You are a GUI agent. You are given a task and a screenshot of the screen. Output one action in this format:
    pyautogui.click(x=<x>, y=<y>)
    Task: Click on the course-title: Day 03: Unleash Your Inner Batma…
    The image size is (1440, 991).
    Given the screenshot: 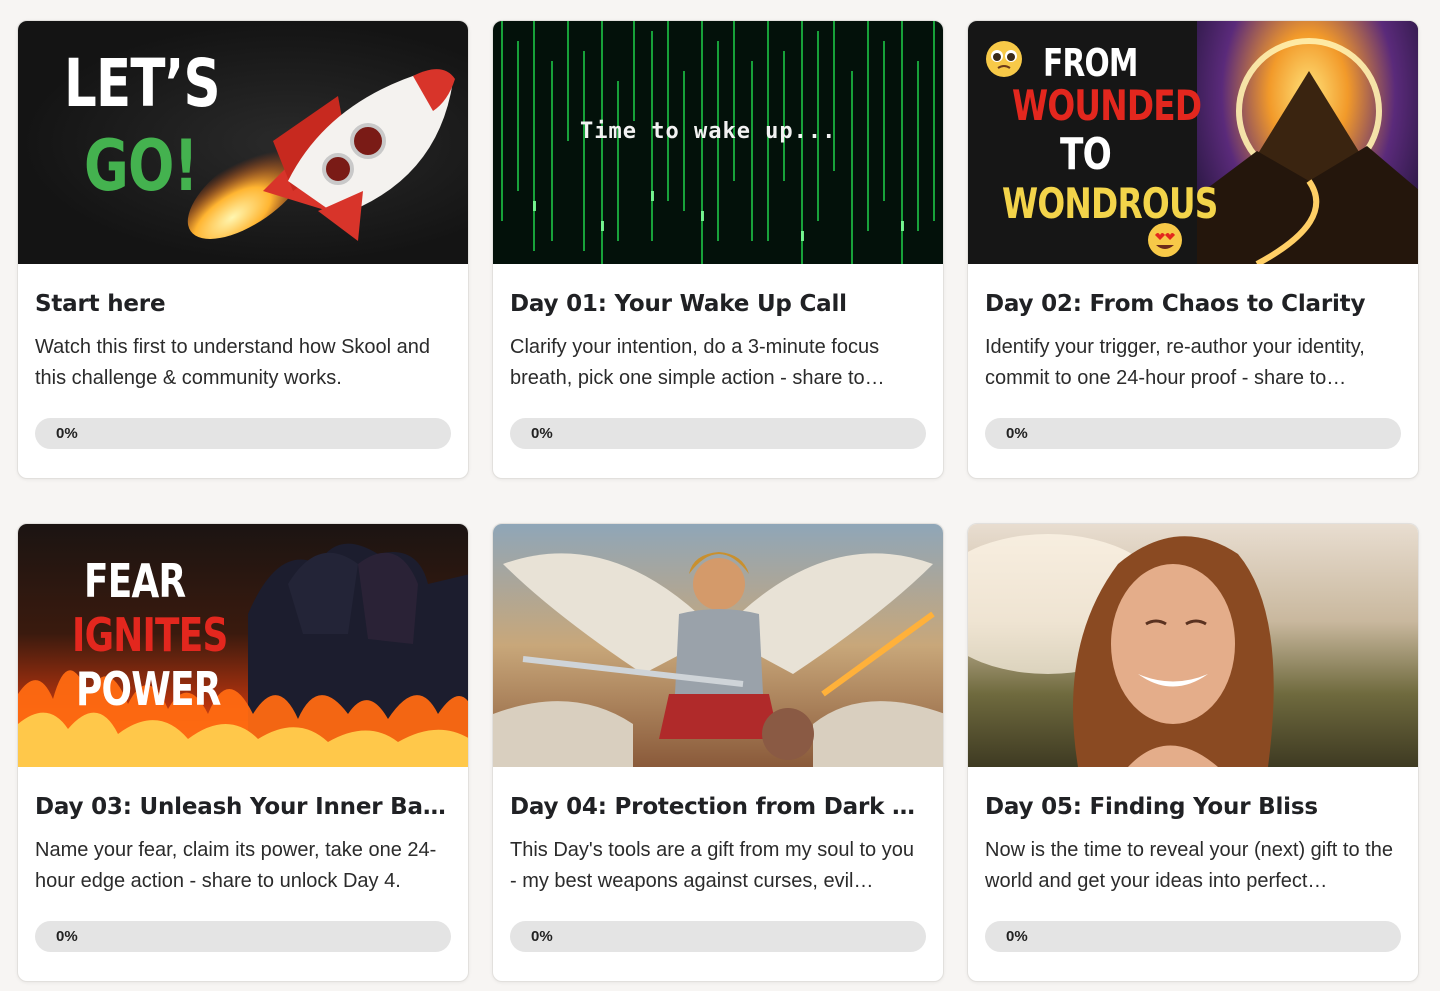 What is the action you would take?
    pyautogui.click(x=243, y=807)
    